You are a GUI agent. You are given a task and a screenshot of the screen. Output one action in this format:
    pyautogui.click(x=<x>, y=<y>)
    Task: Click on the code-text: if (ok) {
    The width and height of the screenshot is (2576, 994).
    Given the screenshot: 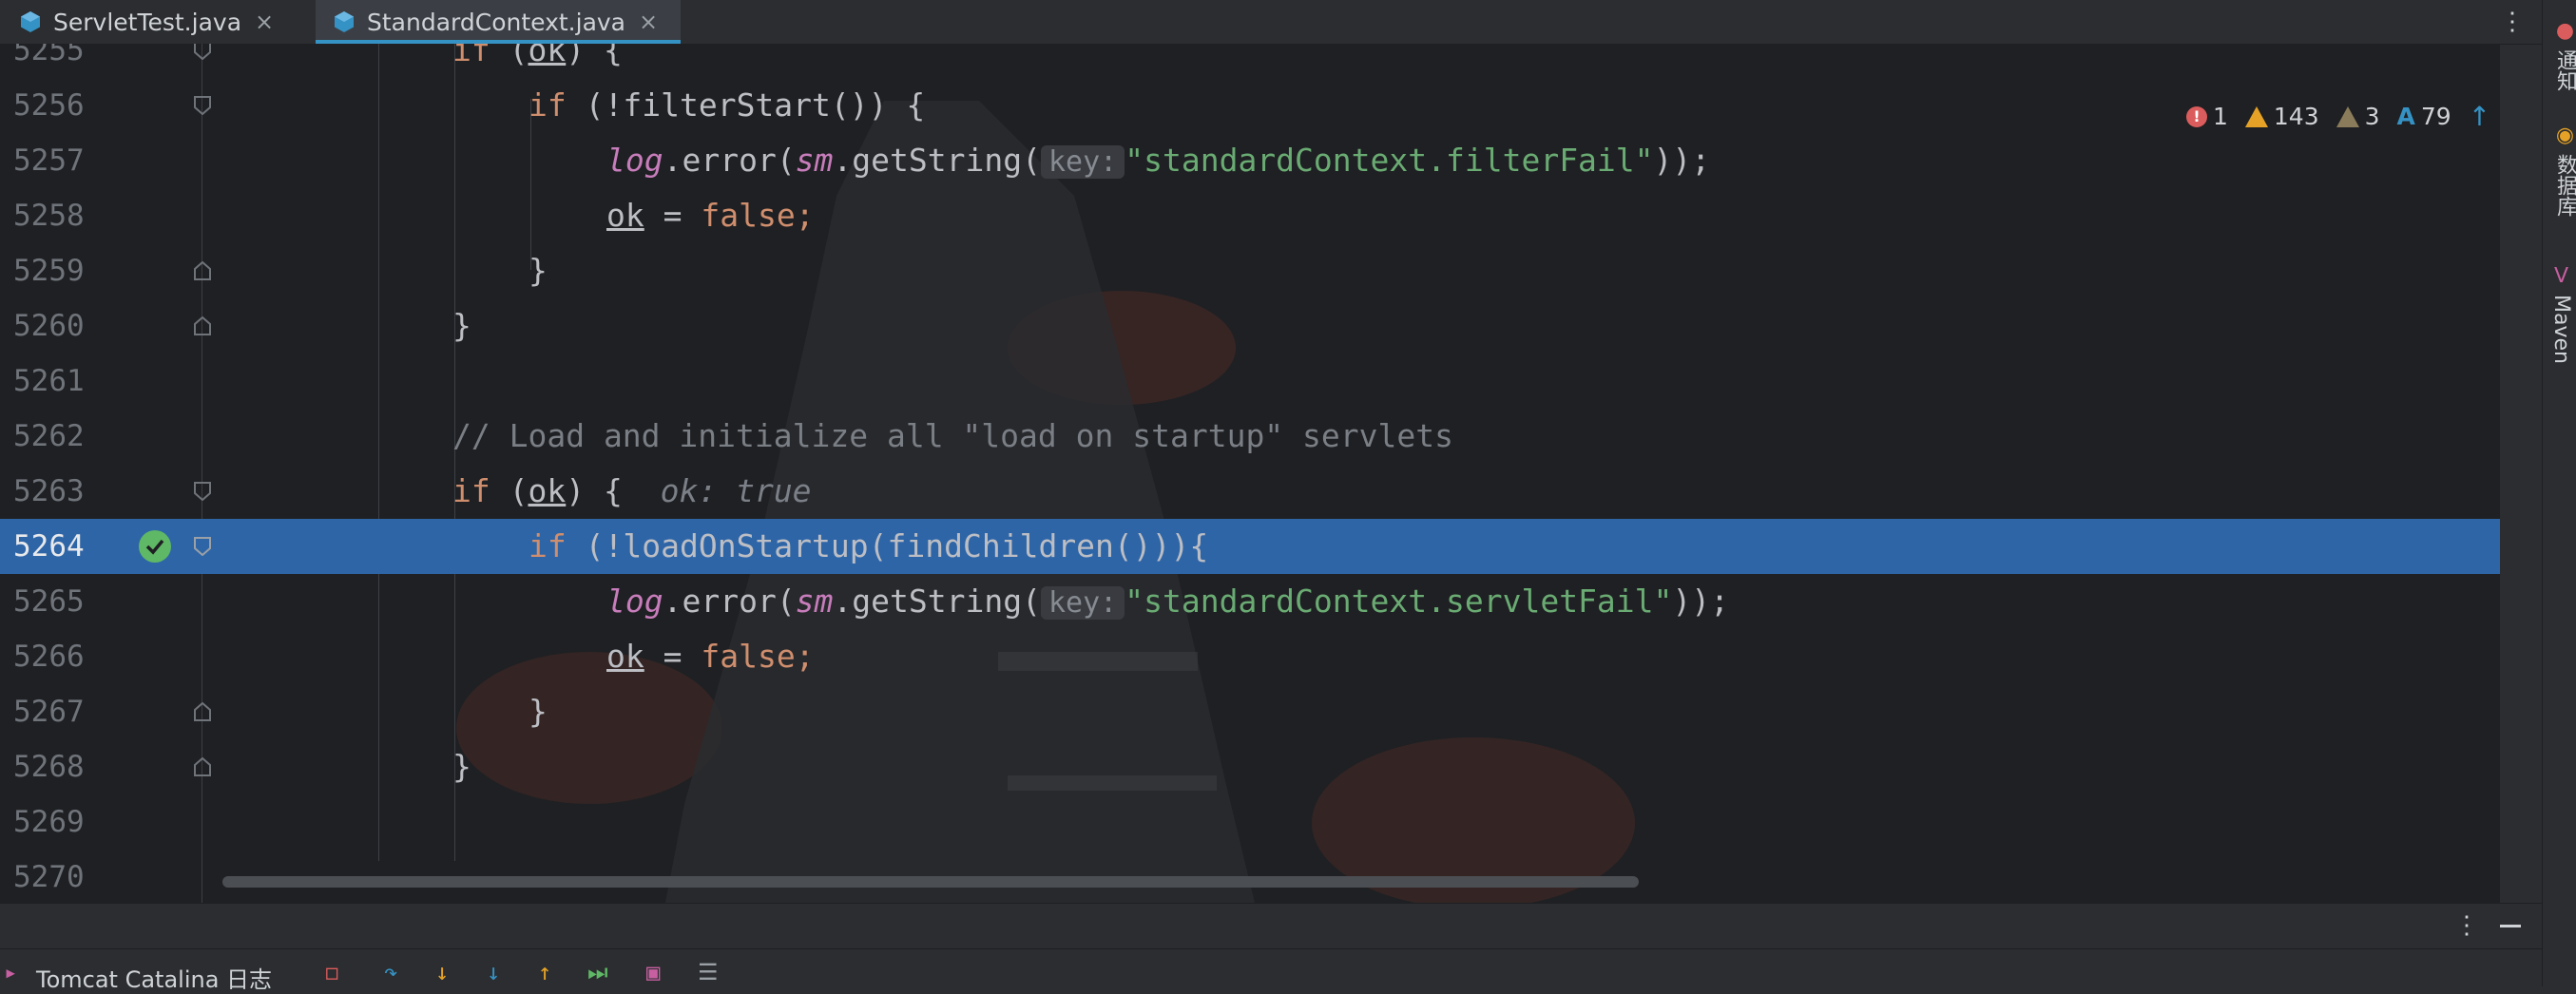 What is the action you would take?
    pyautogui.click(x=537, y=56)
    